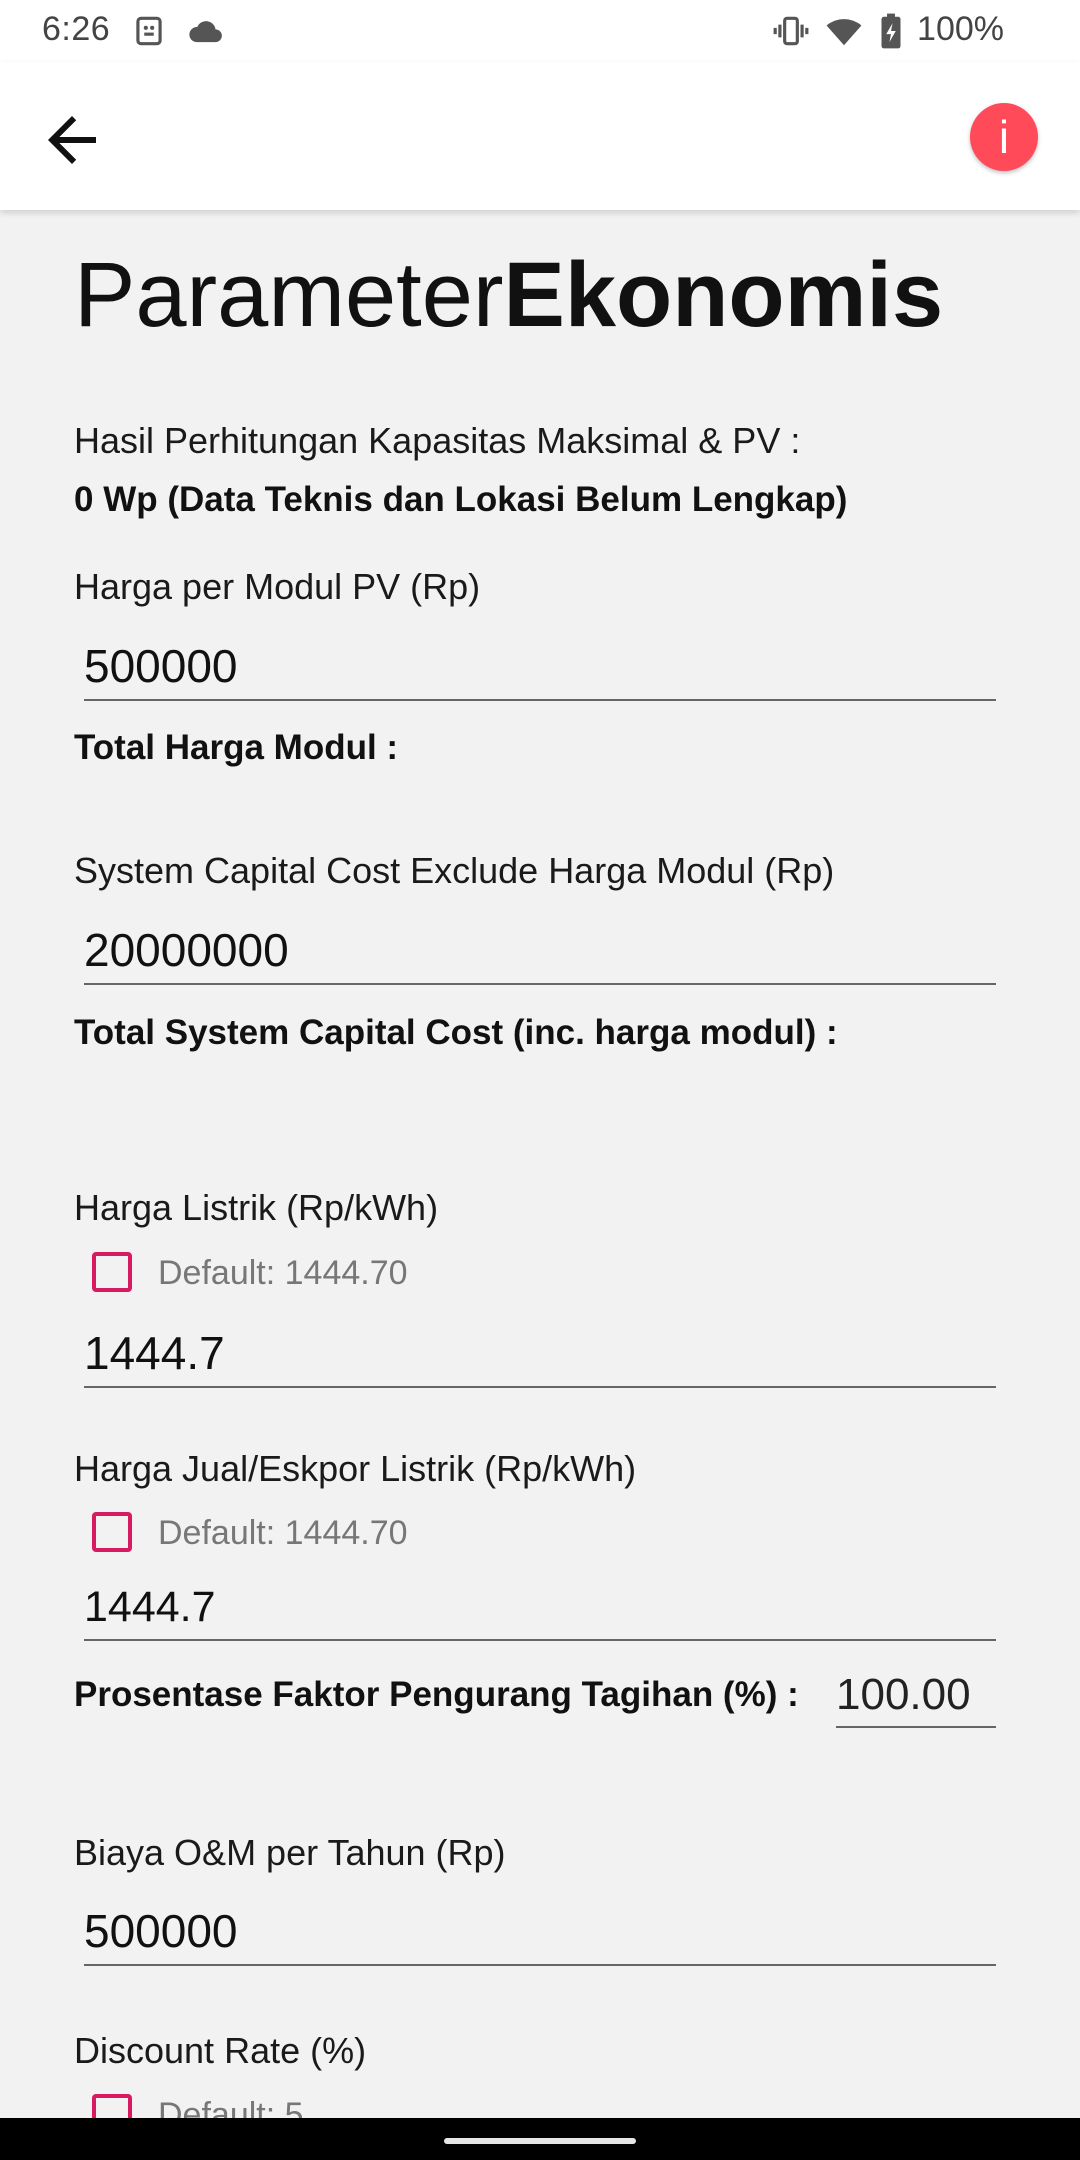  I want to click on om-cost-label: Biaya O&M per Tahun (Rp), so click(290, 1852).